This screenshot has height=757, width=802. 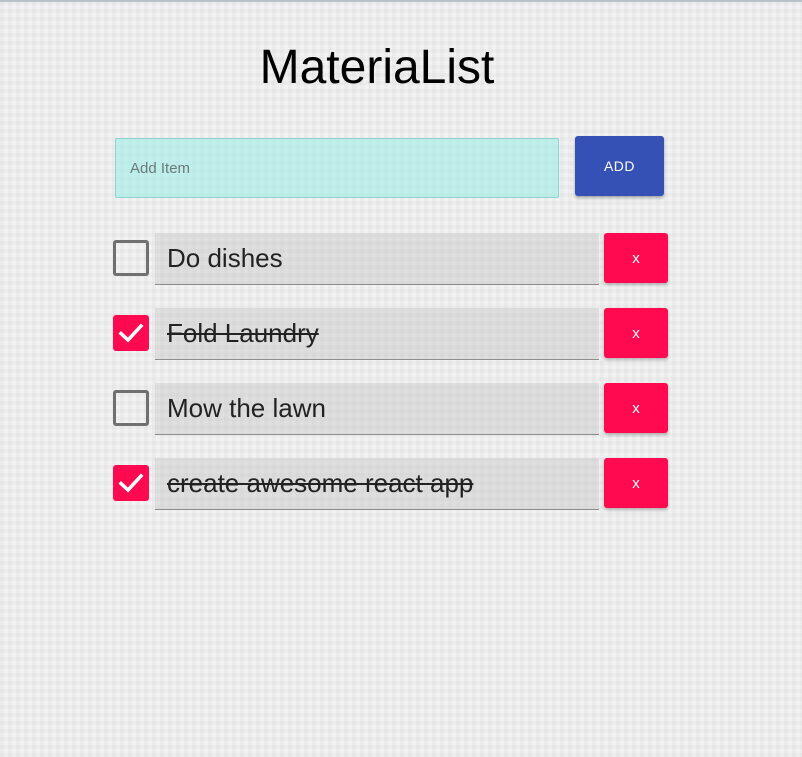 I want to click on todo-text-field: Mow the lawn, so click(x=377, y=409).